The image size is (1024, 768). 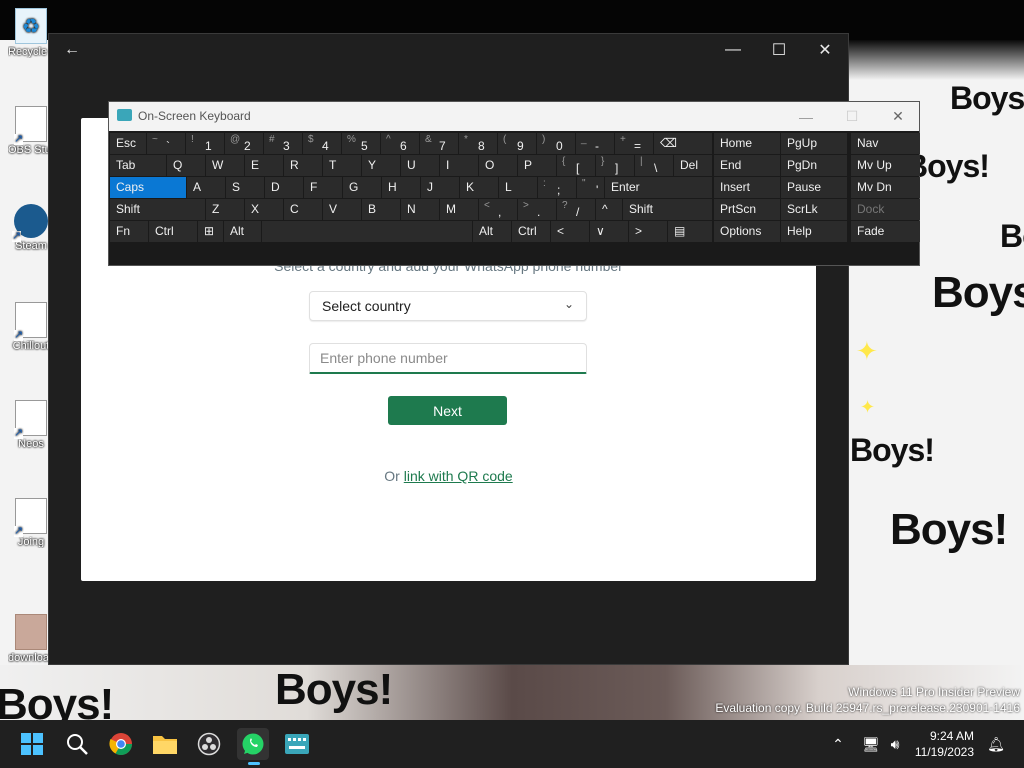 I want to click on key-: ∨, so click(x=609, y=231).